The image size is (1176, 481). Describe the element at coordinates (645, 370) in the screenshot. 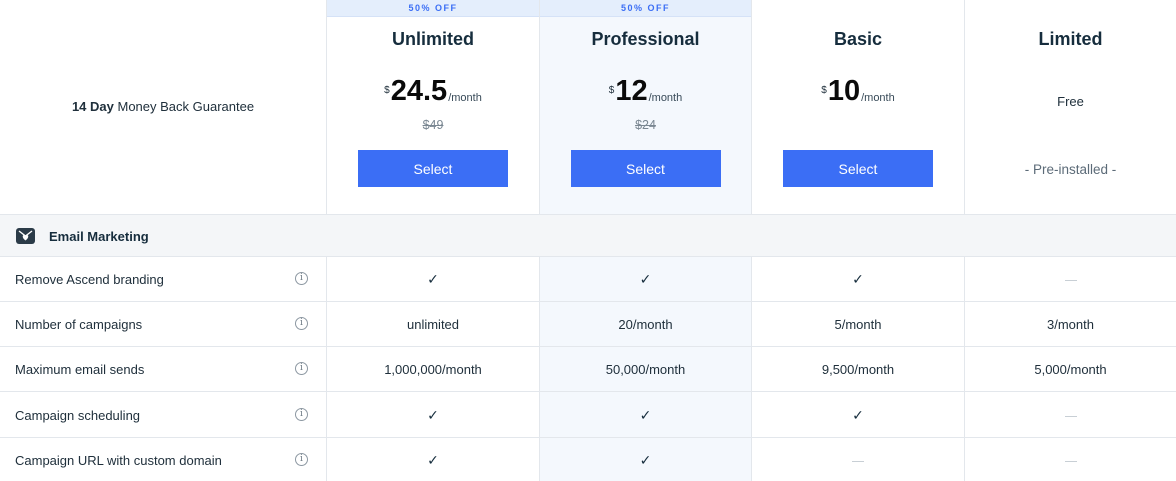

I see `feature-value: 50,000/month` at that location.